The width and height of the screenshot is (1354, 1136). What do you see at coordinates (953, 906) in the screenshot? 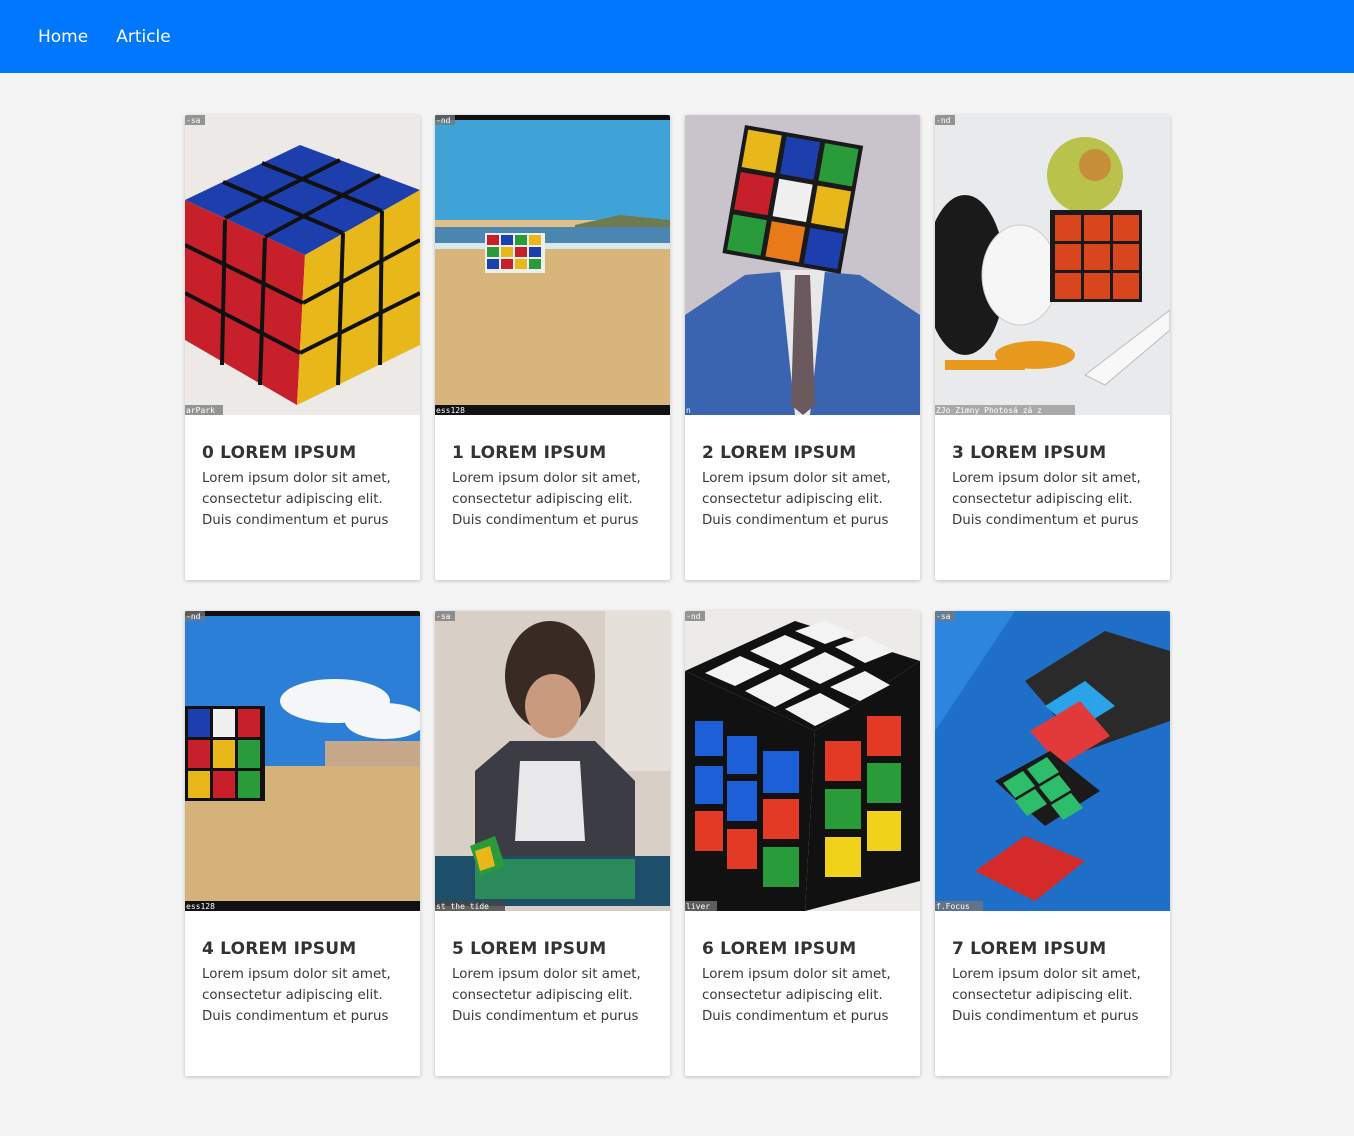
I see `credit-text: f.Focus` at bounding box center [953, 906].